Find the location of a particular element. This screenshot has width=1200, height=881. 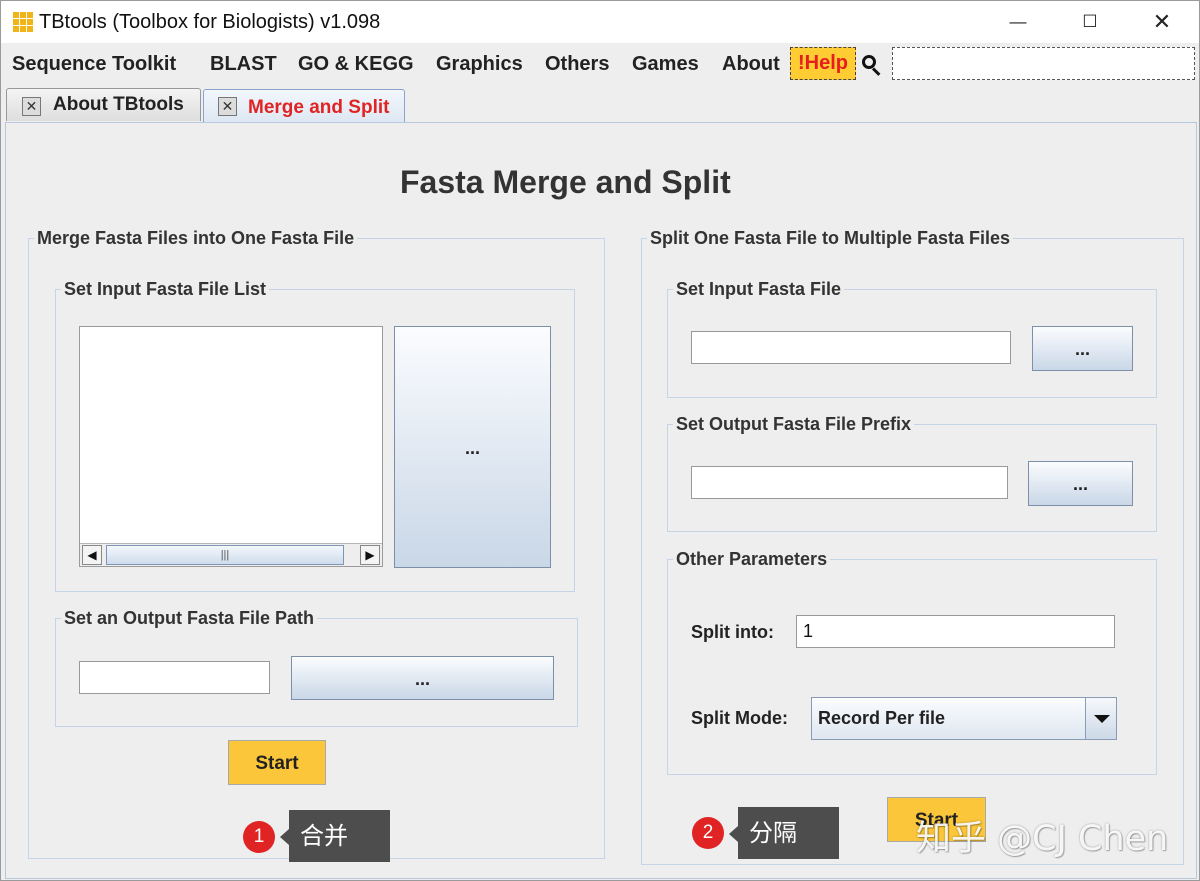

split-into-input: 1 is located at coordinates (955, 631).